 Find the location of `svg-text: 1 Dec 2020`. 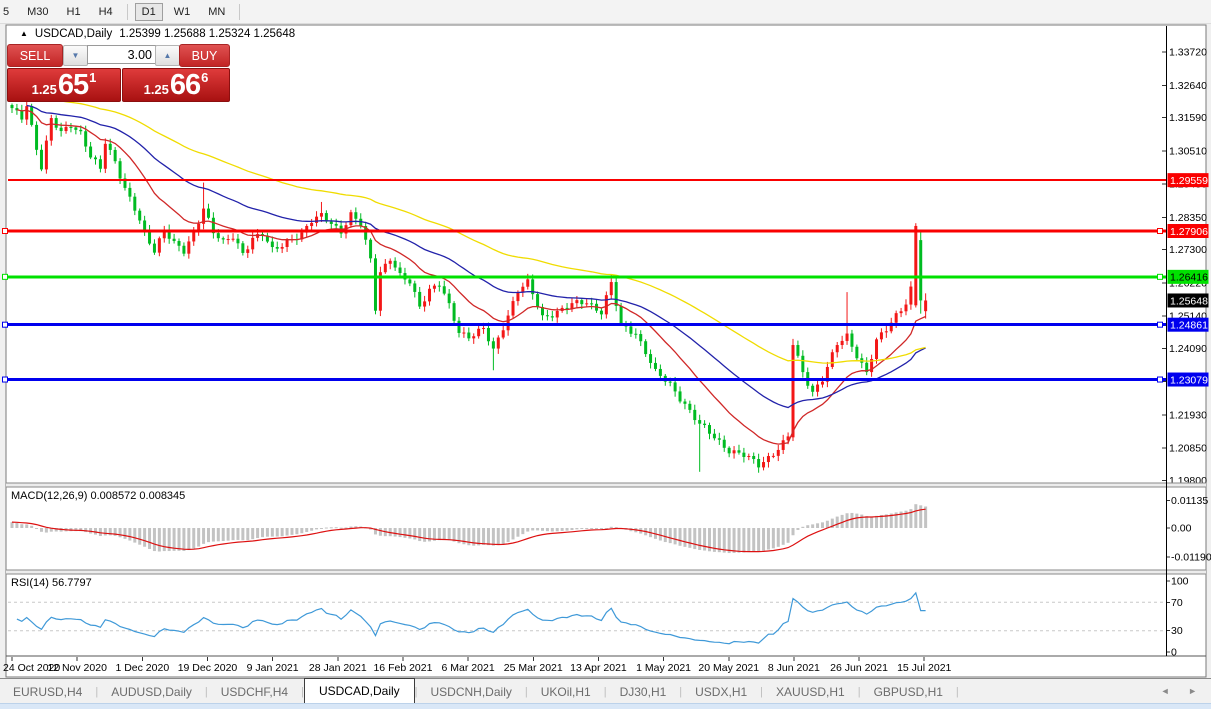

svg-text: 1 Dec 2020 is located at coordinates (142, 668).